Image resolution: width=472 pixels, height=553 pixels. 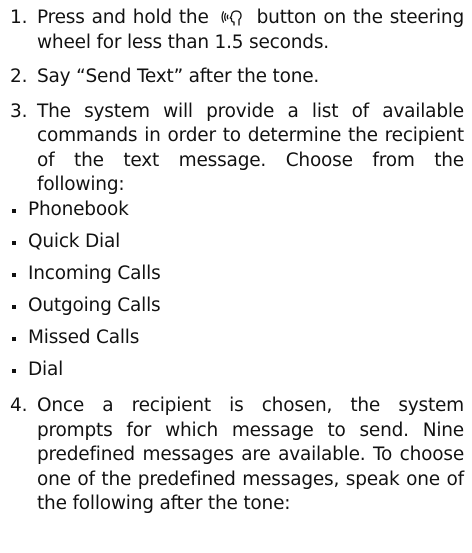 I want to click on list-item-label: Missed Calls, so click(x=84, y=337).